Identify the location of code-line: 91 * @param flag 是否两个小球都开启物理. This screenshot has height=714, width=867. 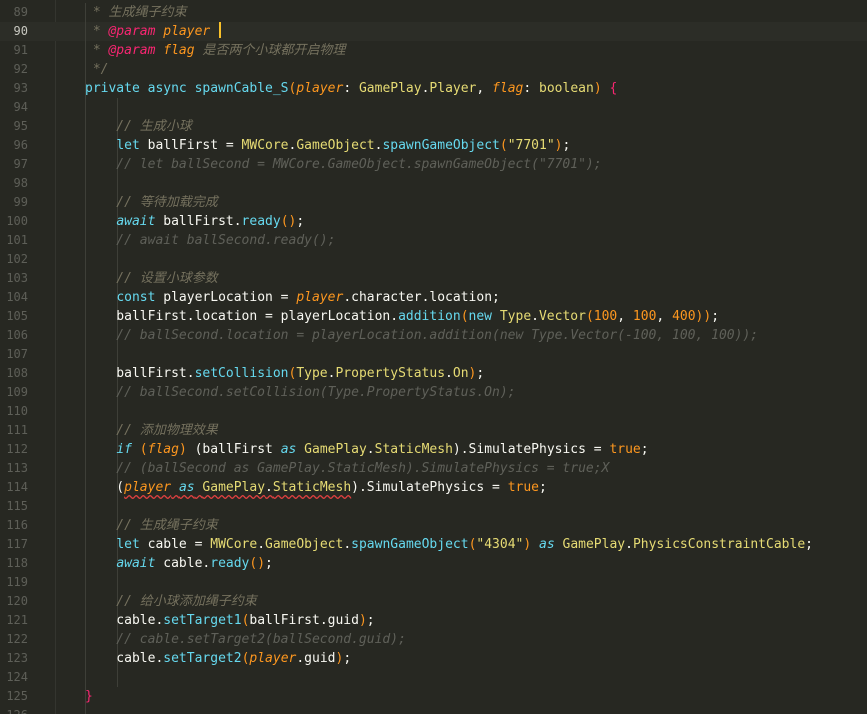
(433, 50).